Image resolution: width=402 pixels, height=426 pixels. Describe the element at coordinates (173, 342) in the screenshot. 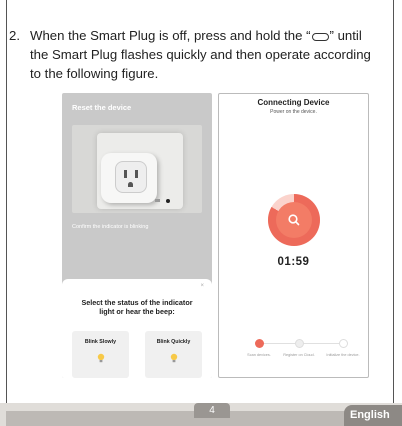

I see `option-label: Blink Quickly` at that location.